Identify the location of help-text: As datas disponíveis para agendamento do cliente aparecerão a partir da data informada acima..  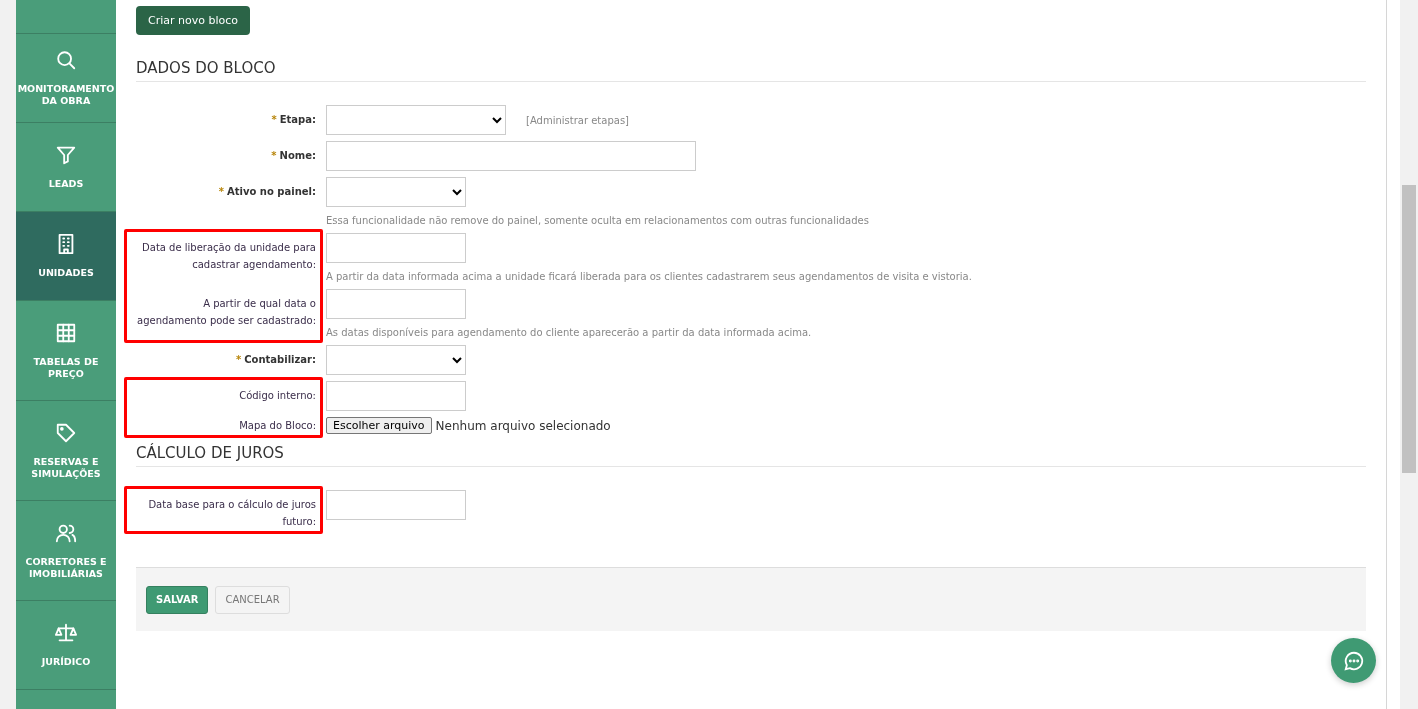
(569, 332).